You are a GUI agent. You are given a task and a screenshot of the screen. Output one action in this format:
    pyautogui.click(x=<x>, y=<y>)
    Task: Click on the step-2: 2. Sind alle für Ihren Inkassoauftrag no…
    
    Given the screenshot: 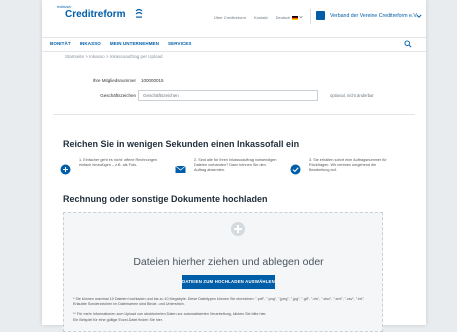 What is the action you would take?
    pyautogui.click(x=227, y=173)
    